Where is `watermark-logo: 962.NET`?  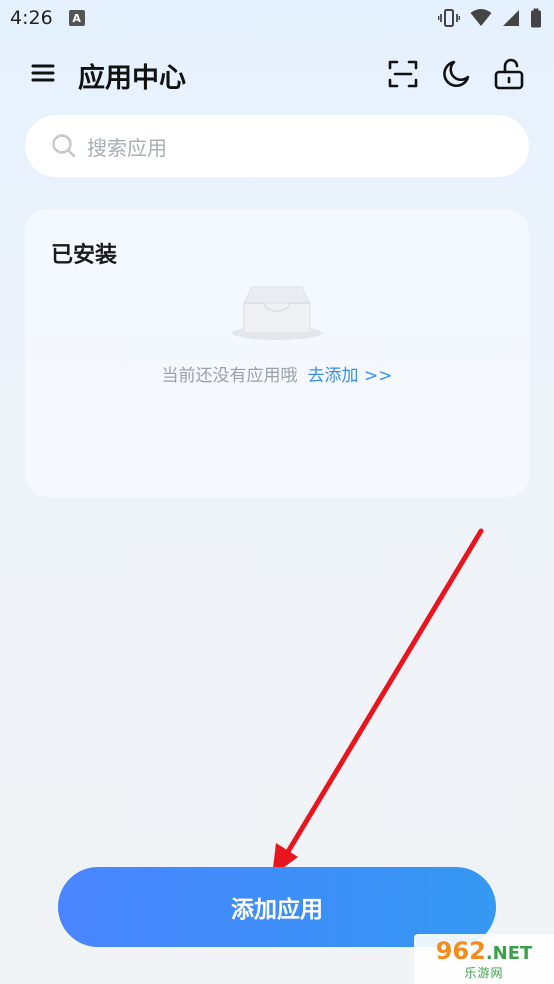 watermark-logo: 962.NET is located at coordinates (484, 952).